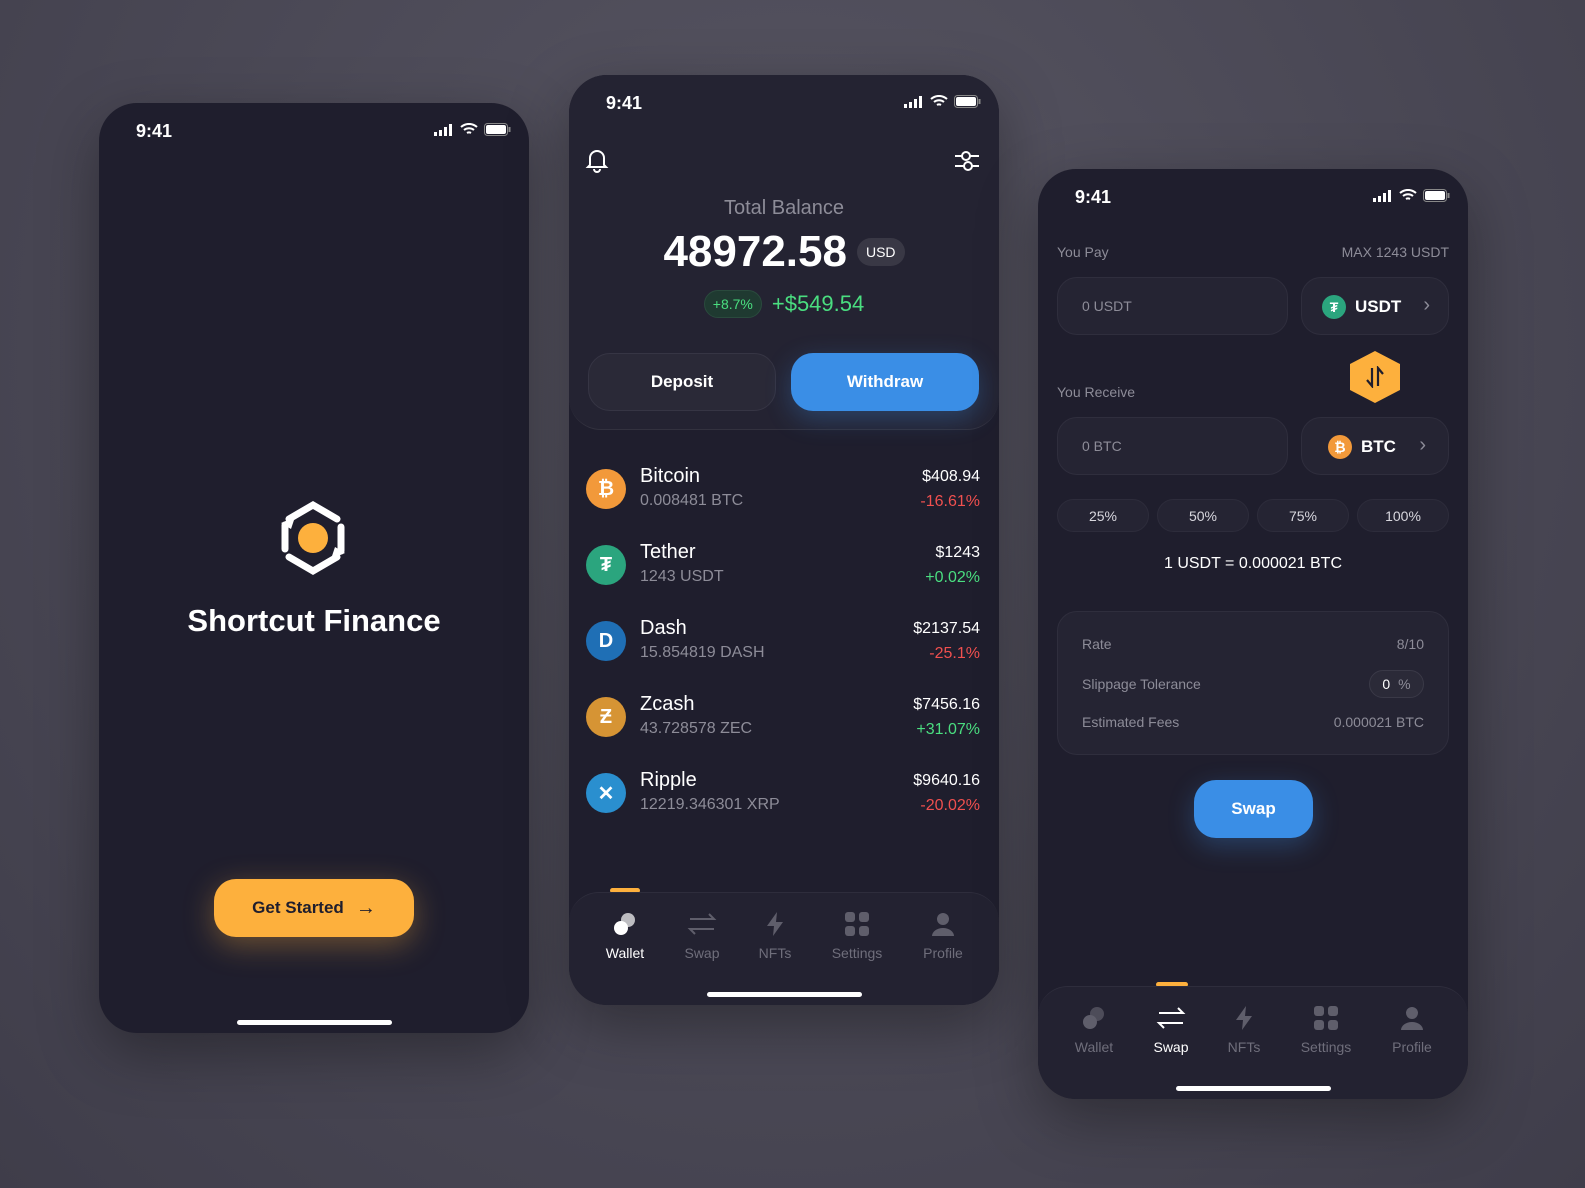  What do you see at coordinates (1253, 644) in the screenshot?
I see `rate-row: Rate 8/10` at bounding box center [1253, 644].